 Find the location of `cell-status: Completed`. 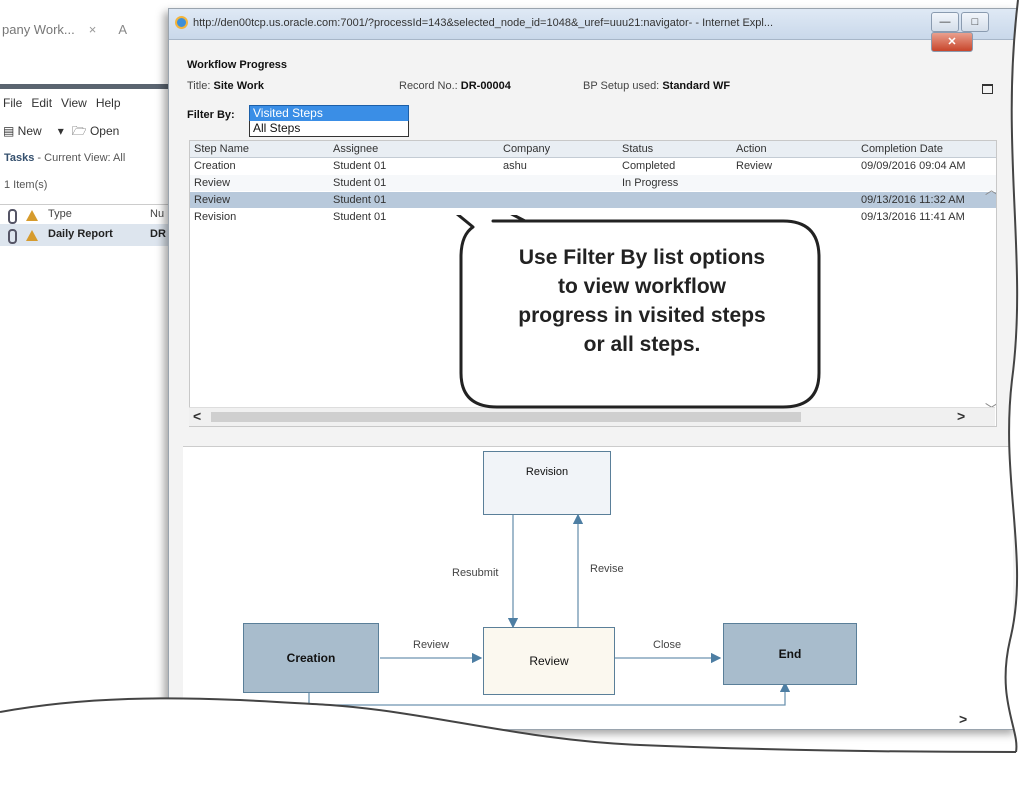

cell-status: Completed is located at coordinates (649, 166).